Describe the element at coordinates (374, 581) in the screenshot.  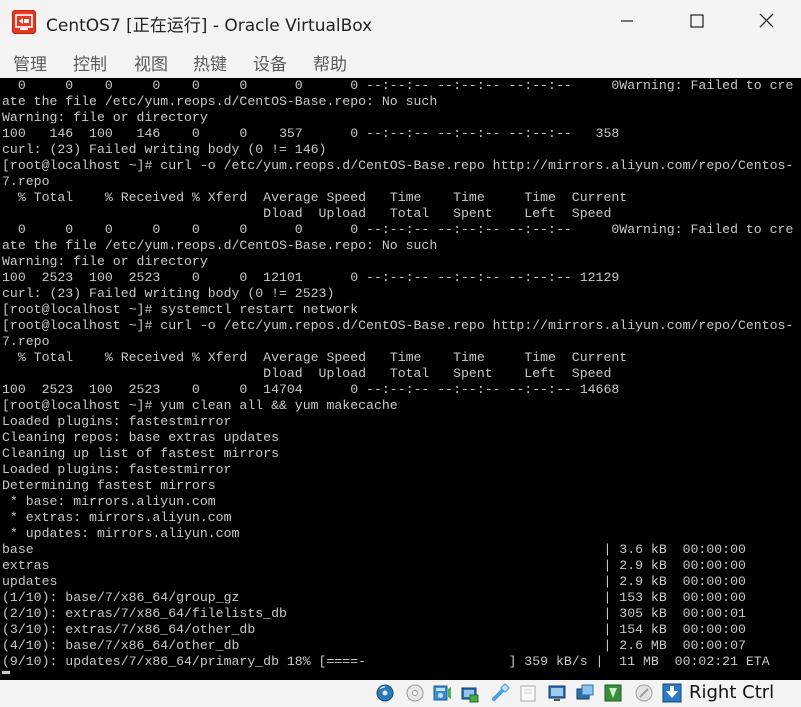
I see `terminal-line: updates | 2.9 kB 00:00:00` at that location.